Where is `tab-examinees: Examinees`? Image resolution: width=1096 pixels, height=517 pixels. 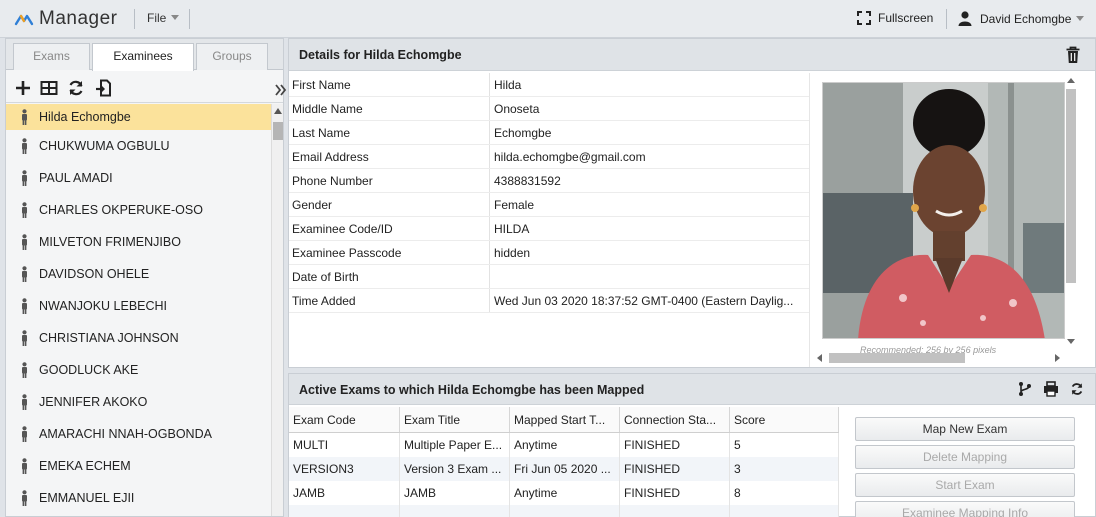 tab-examinees: Examinees is located at coordinates (143, 57).